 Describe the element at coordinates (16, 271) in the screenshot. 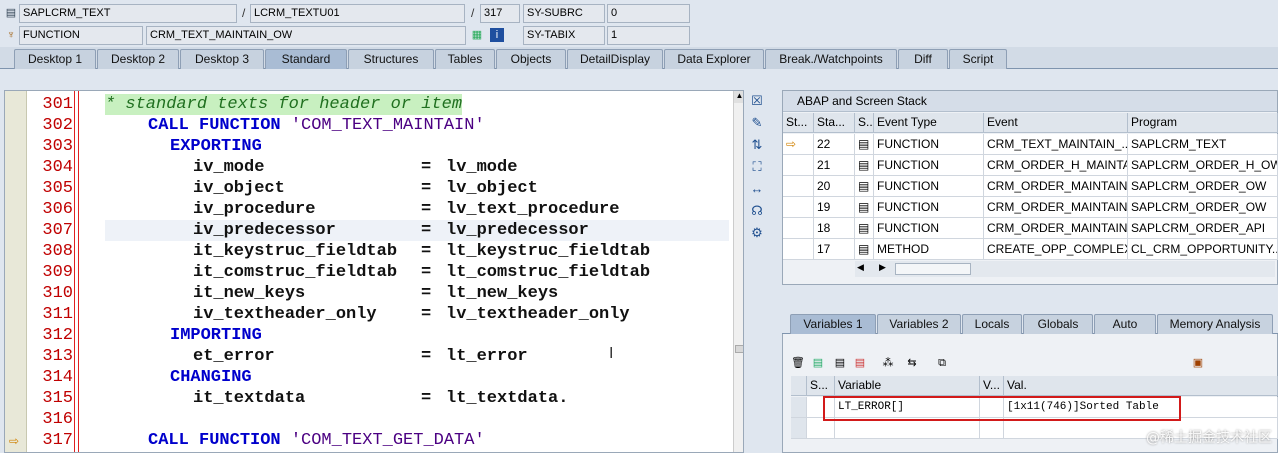

I see `breakpoint-gutter` at that location.